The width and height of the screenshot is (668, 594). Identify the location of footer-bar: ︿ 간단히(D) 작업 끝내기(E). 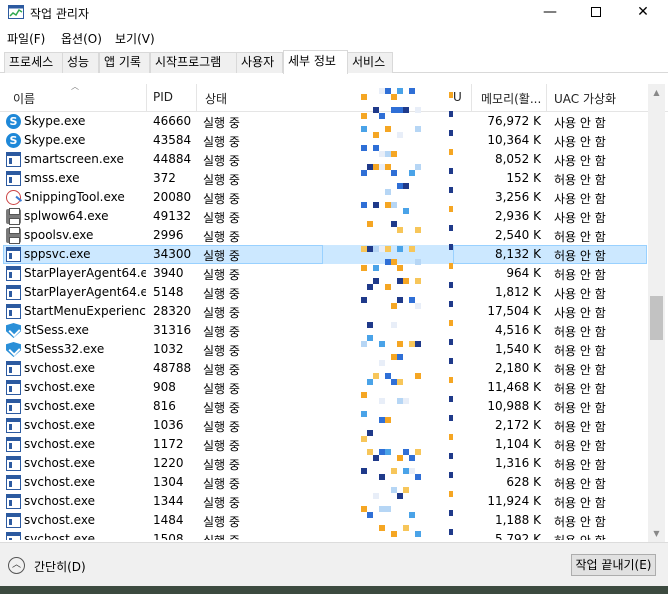
(334, 564).